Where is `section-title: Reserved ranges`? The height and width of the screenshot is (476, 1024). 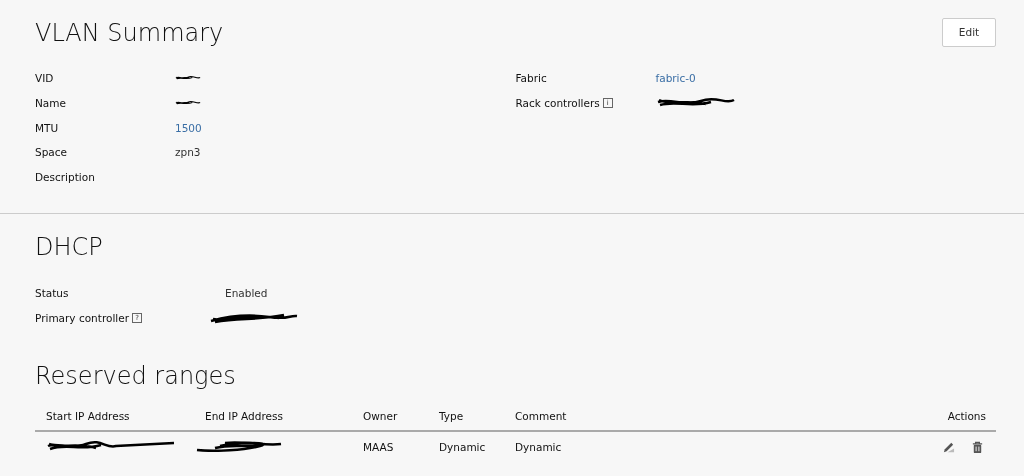 section-title: Reserved ranges is located at coordinates (135, 376).